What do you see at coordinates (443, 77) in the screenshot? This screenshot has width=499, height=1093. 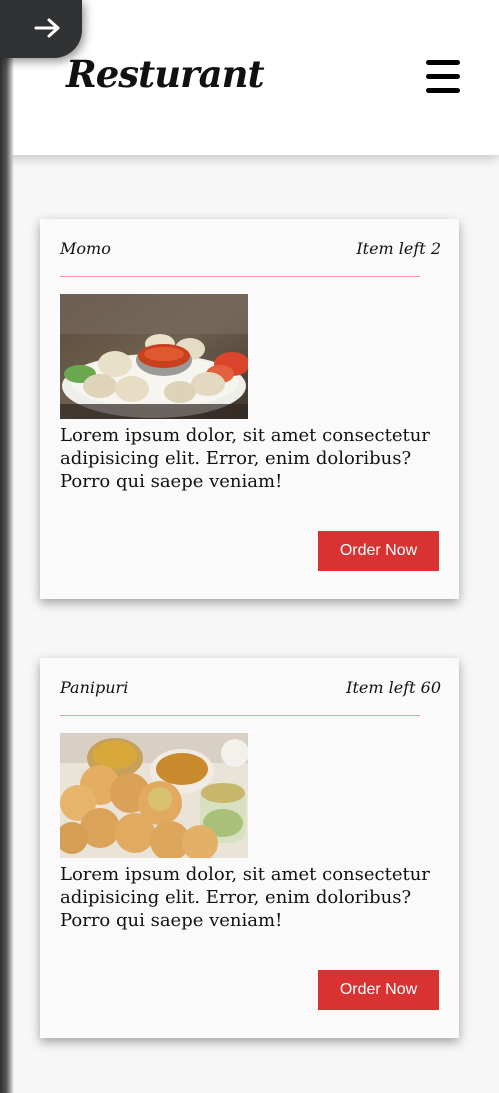 I see `hamburger-menu-icon` at bounding box center [443, 77].